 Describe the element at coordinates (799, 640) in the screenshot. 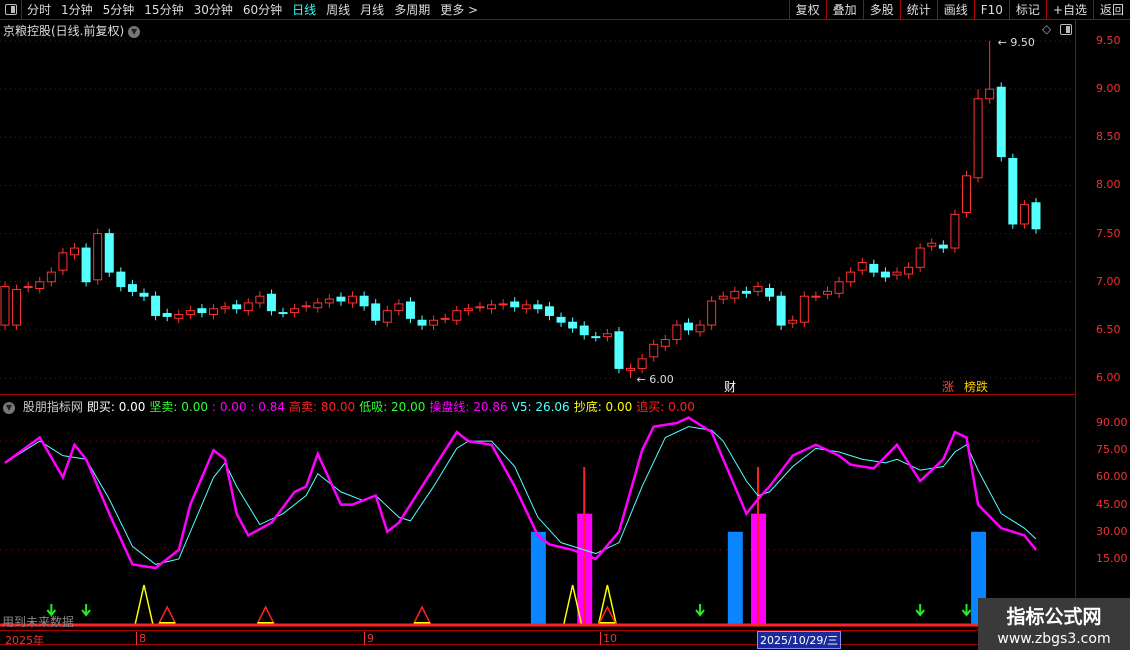

I see `cursor-date: 2025/10/29/三` at that location.